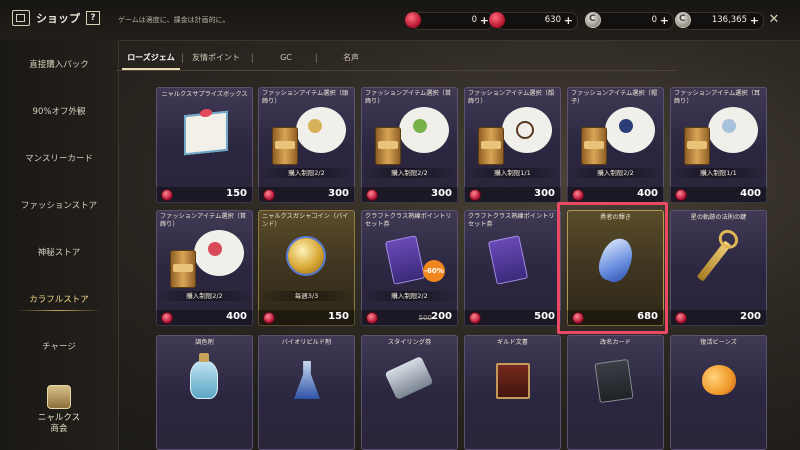  What do you see at coordinates (204, 268) in the screenshot?
I see `shop-item-card: ファッションアイテム選択（首飾り） 購入制限2/2 400` at bounding box center [204, 268].